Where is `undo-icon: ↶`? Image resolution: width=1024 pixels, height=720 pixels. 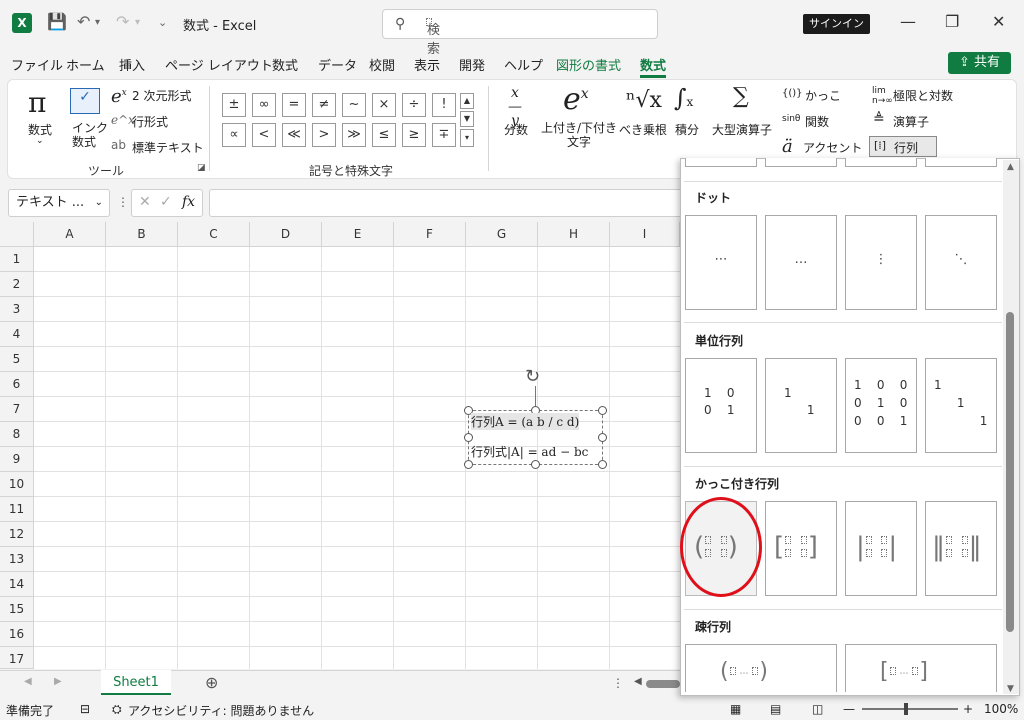
undo-icon: ↶ is located at coordinates (83, 21).